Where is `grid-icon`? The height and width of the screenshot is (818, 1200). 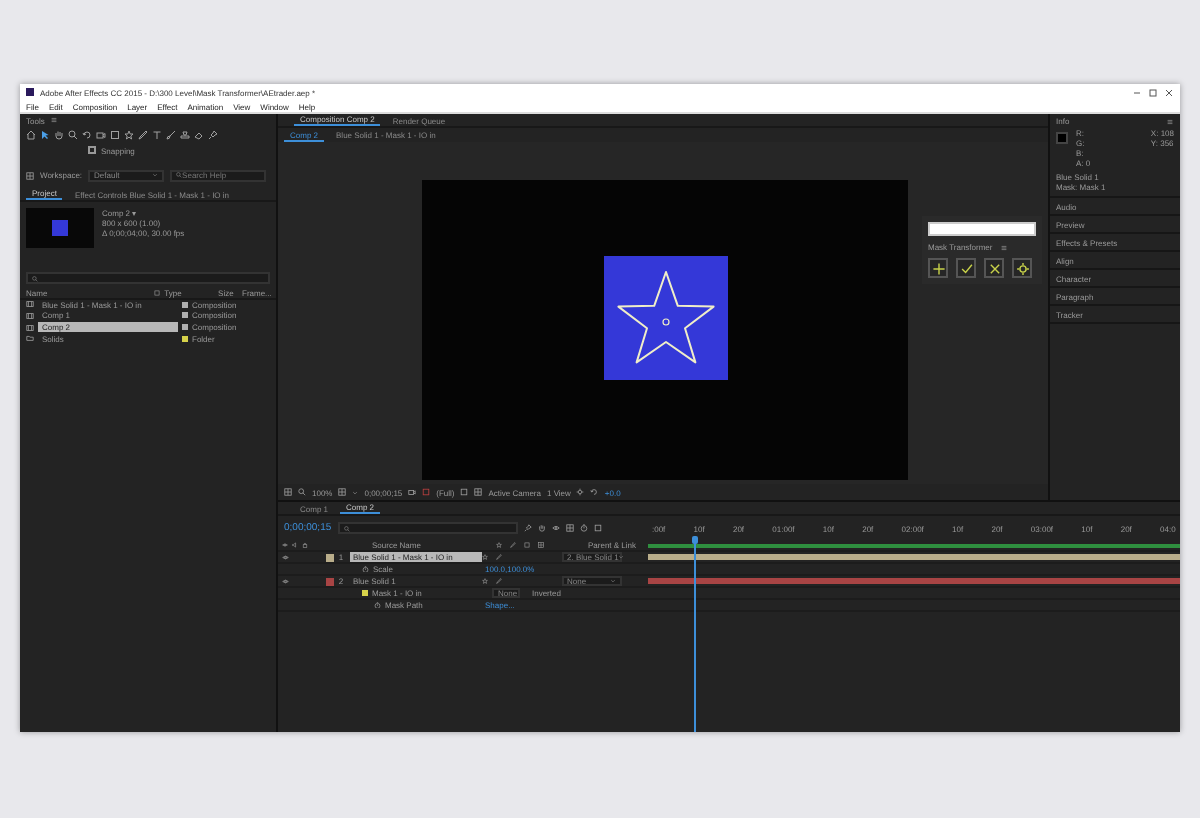 grid-icon is located at coordinates (288, 492).